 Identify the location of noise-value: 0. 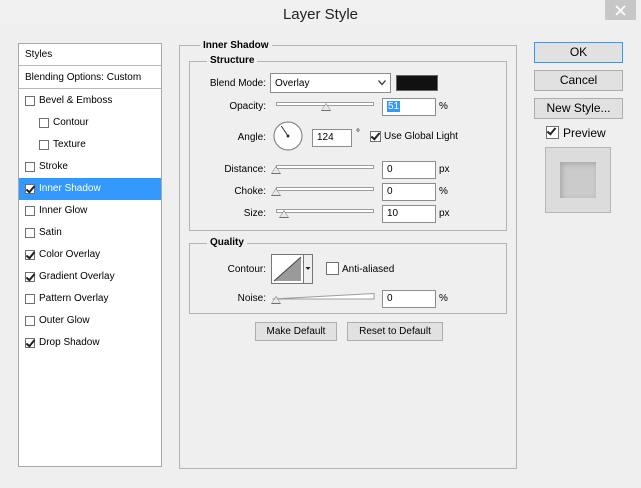
(390, 298).